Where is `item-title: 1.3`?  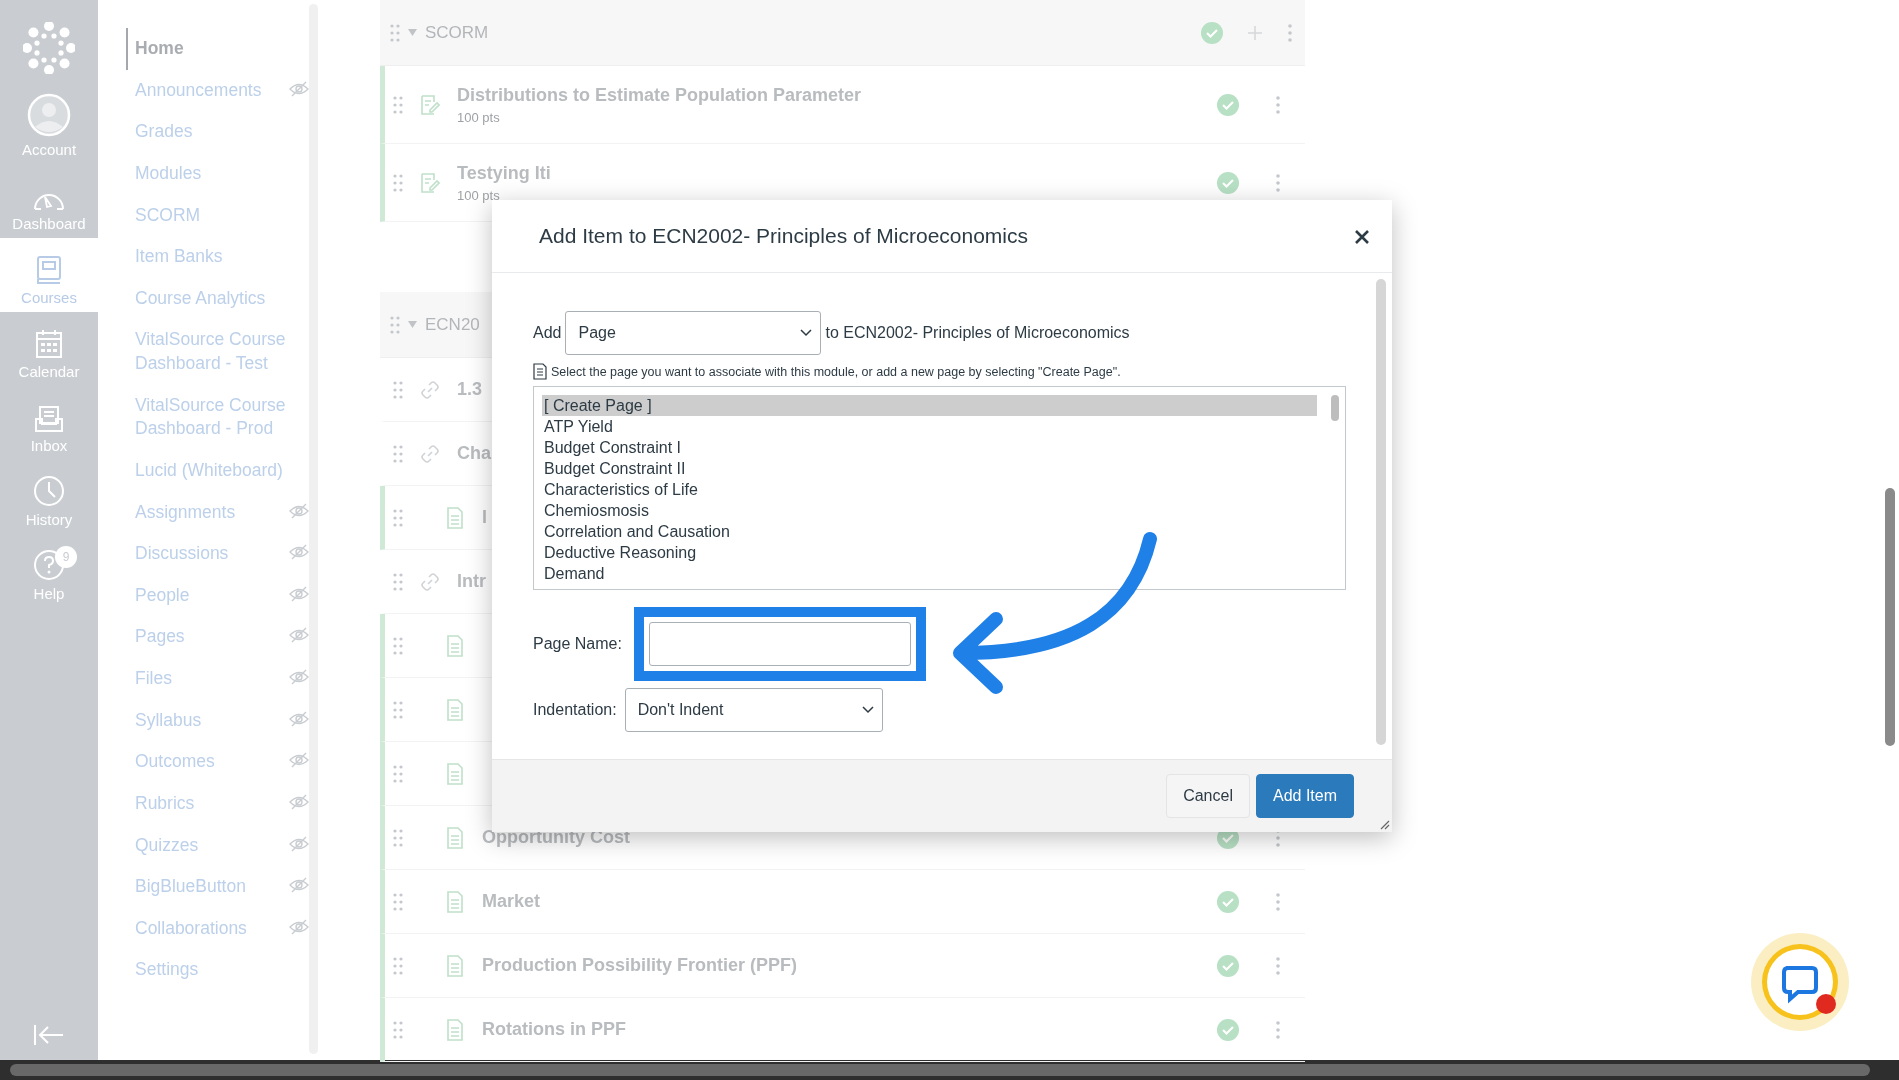 item-title: 1.3 is located at coordinates (470, 389).